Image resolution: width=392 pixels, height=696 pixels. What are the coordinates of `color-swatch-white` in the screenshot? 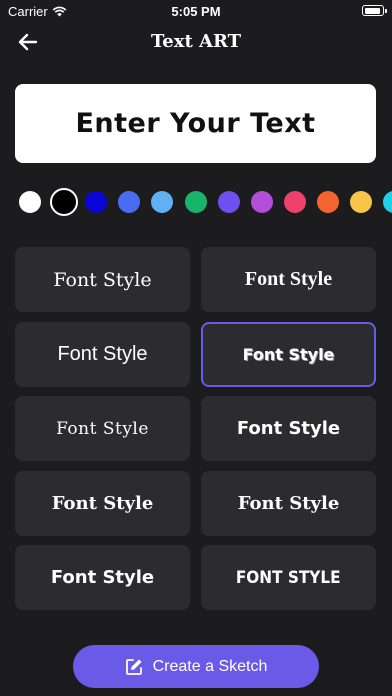 It's located at (30, 202).